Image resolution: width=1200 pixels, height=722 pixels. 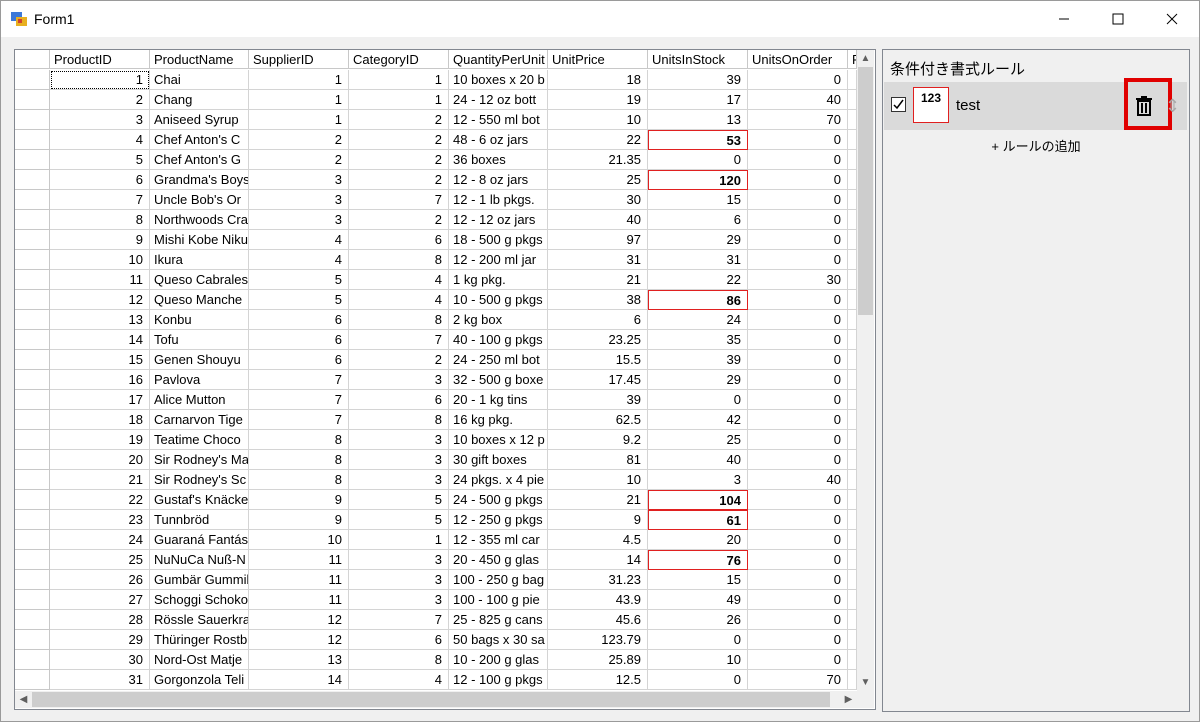 What do you see at coordinates (865, 370) in the screenshot?
I see `vertical-scrollbar: ▲ ▼` at bounding box center [865, 370].